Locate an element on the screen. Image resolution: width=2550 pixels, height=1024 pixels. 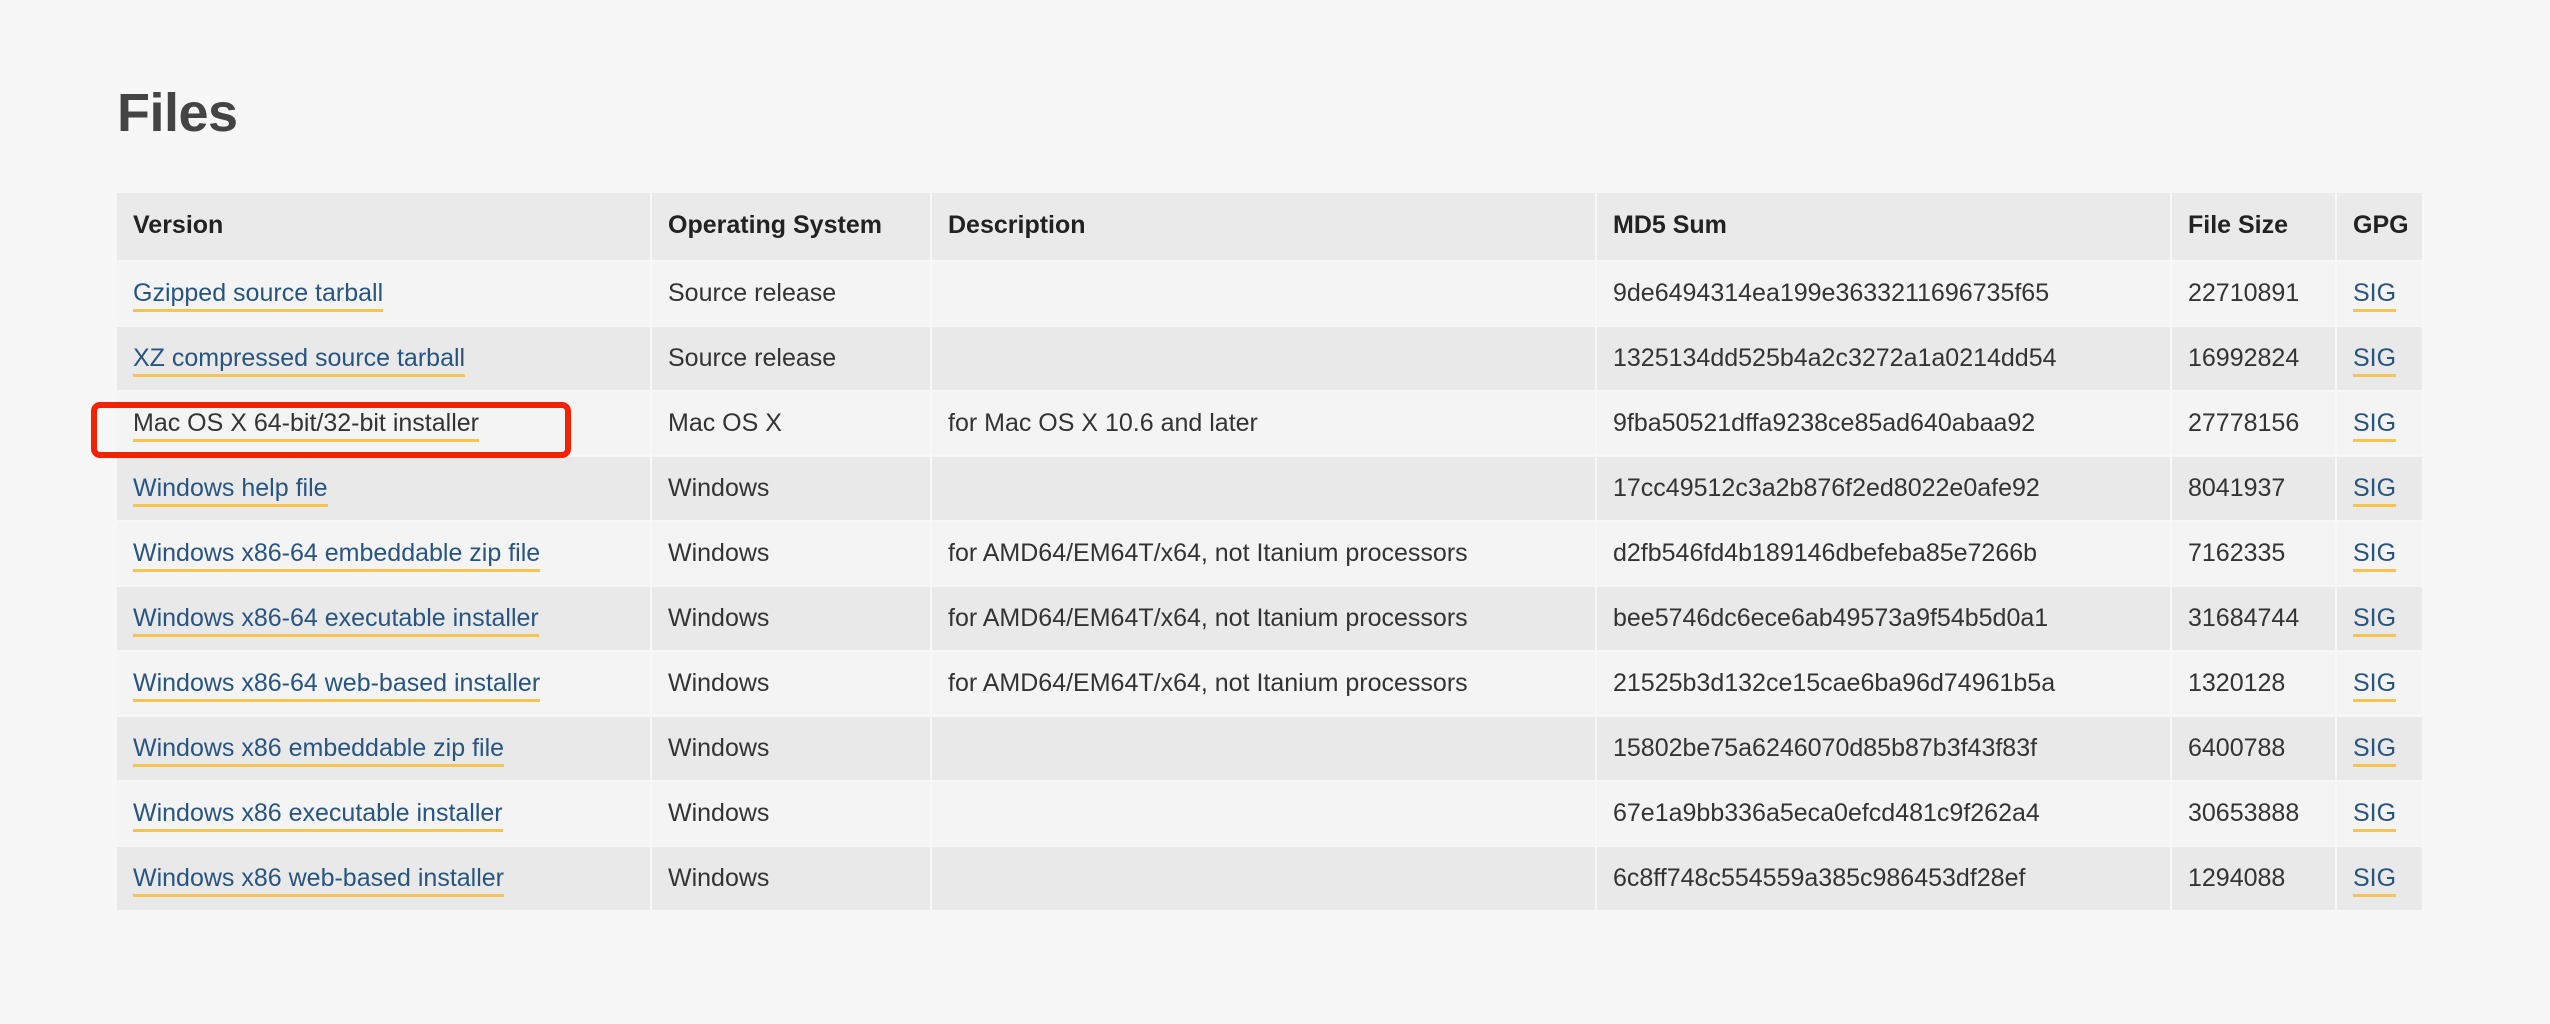
version-download-link: XZ compressed source tarball is located at coordinates (299, 360).